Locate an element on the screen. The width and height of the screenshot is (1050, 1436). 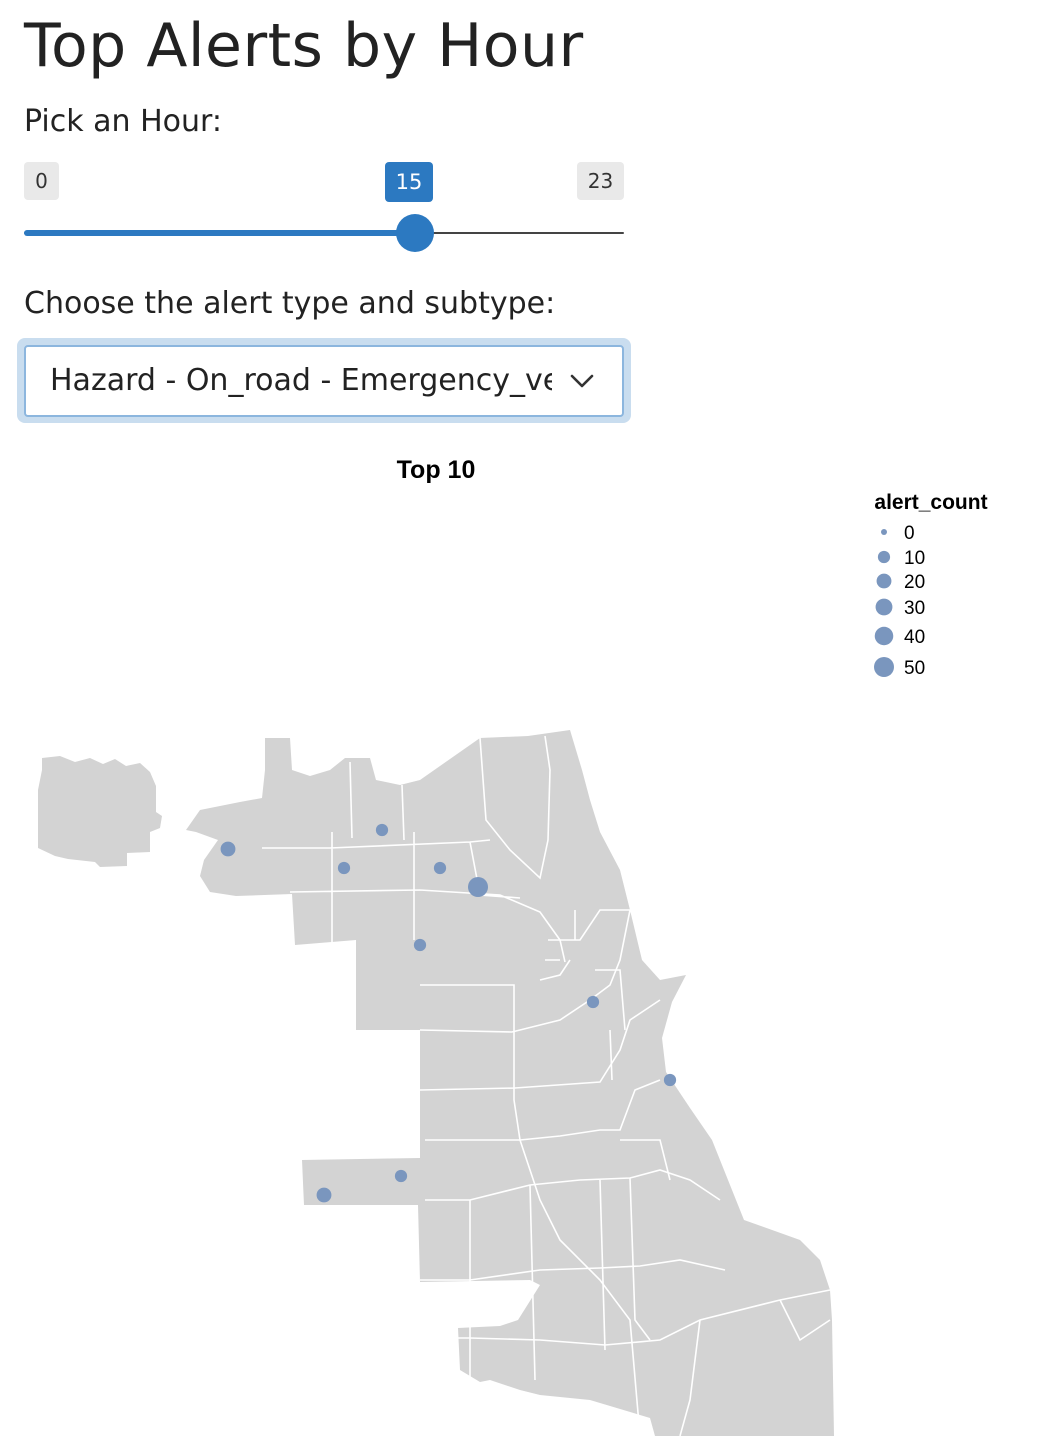
alert-type-select: Hazard - On_road - Emergency_vehicle is located at coordinates (324, 381).